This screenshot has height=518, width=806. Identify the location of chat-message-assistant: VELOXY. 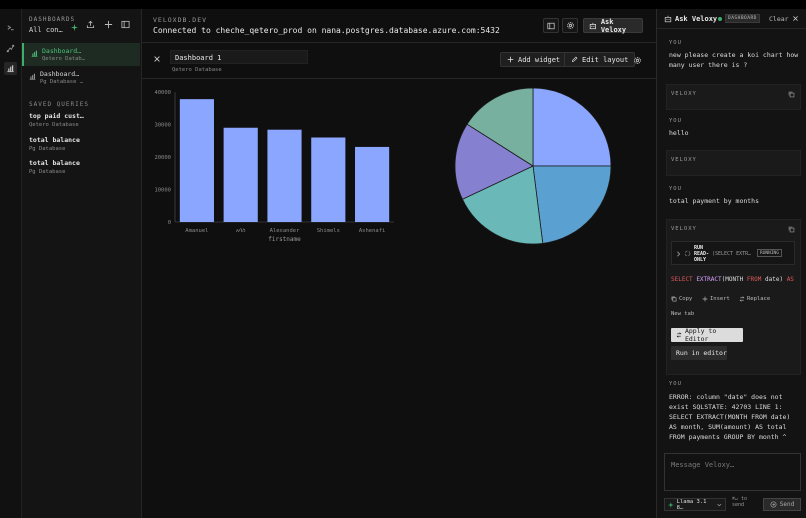
(733, 97).